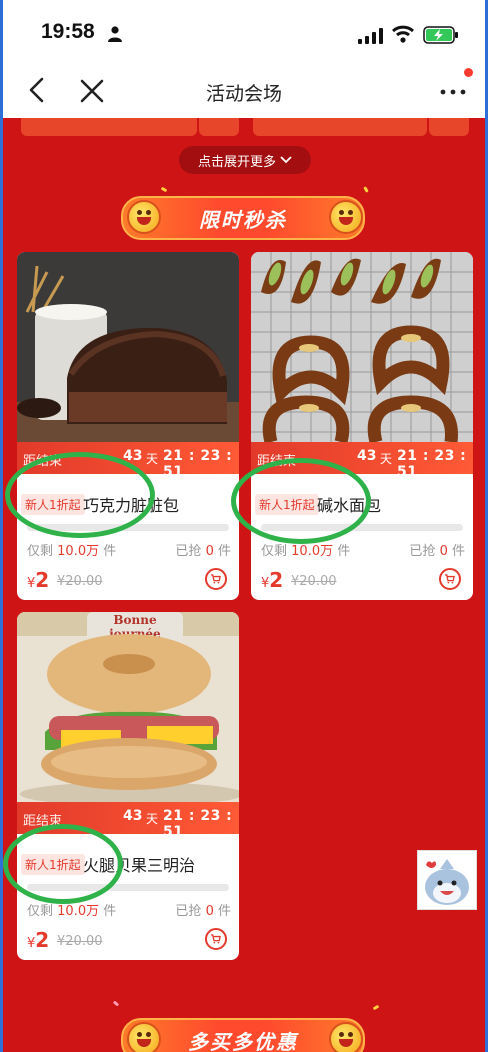  I want to click on nav-bar: 活动会场, so click(244, 90).